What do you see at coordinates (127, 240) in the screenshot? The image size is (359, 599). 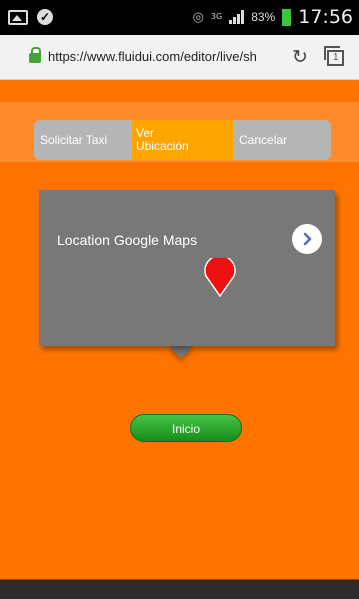 I see `map-title: Location Google Maps` at bounding box center [127, 240].